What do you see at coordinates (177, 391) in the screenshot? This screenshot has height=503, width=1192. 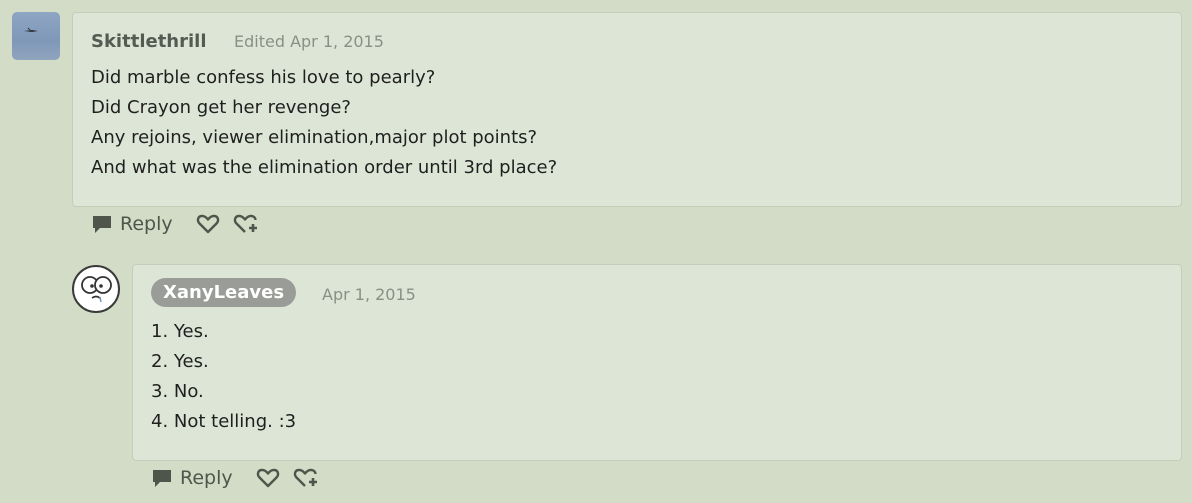 I see `comment-line: 3. No.` at bounding box center [177, 391].